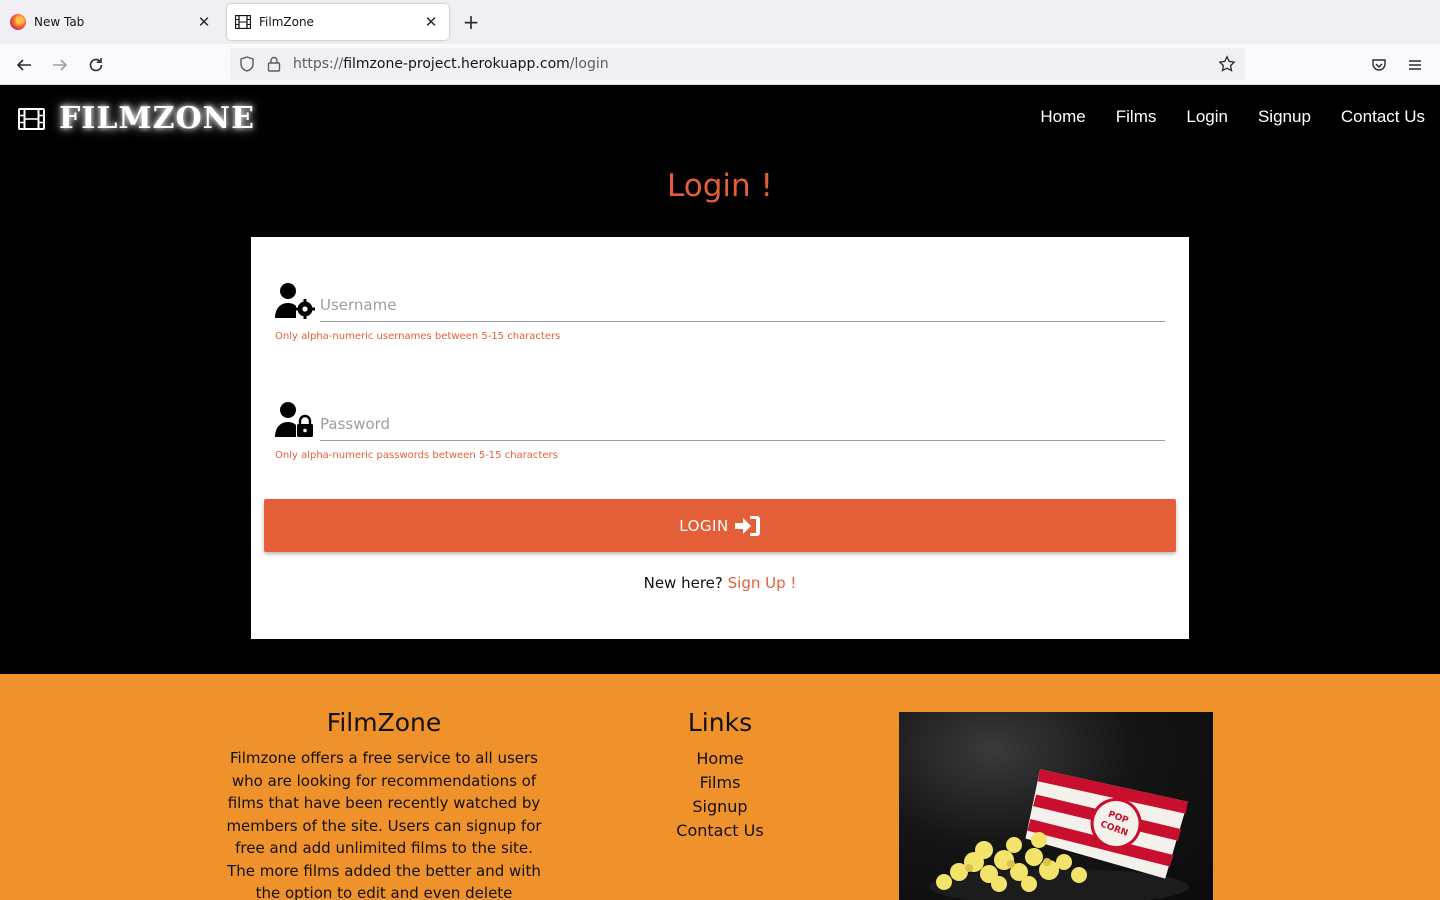 The image size is (1440, 900). What do you see at coordinates (720, 186) in the screenshot?
I see `page-title: Login !` at bounding box center [720, 186].